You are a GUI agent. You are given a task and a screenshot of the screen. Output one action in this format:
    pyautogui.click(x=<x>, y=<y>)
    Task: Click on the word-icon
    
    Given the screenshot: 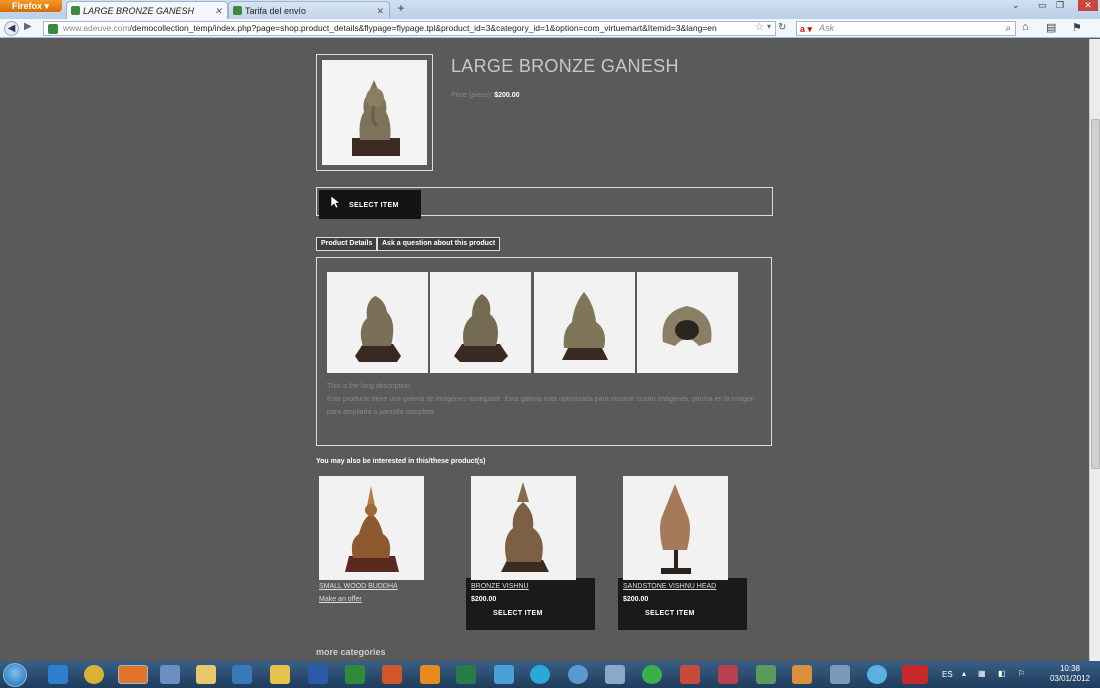 What is the action you would take?
    pyautogui.click(x=318, y=674)
    